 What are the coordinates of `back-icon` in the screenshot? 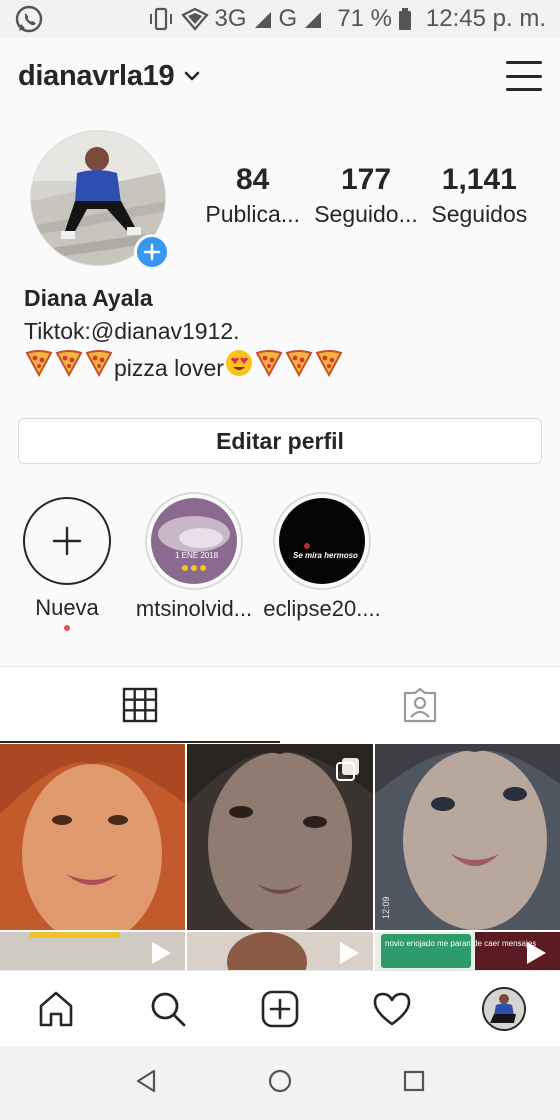 It's located at (146, 1083).